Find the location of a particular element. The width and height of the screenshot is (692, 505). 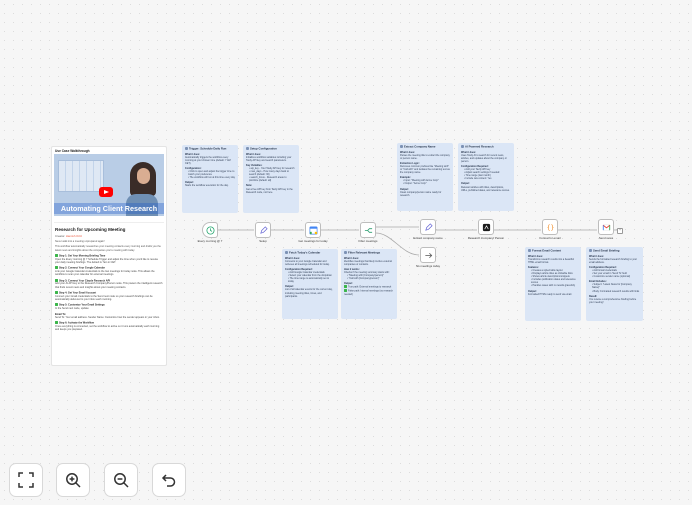

zoom-in-button is located at coordinates (73, 480).